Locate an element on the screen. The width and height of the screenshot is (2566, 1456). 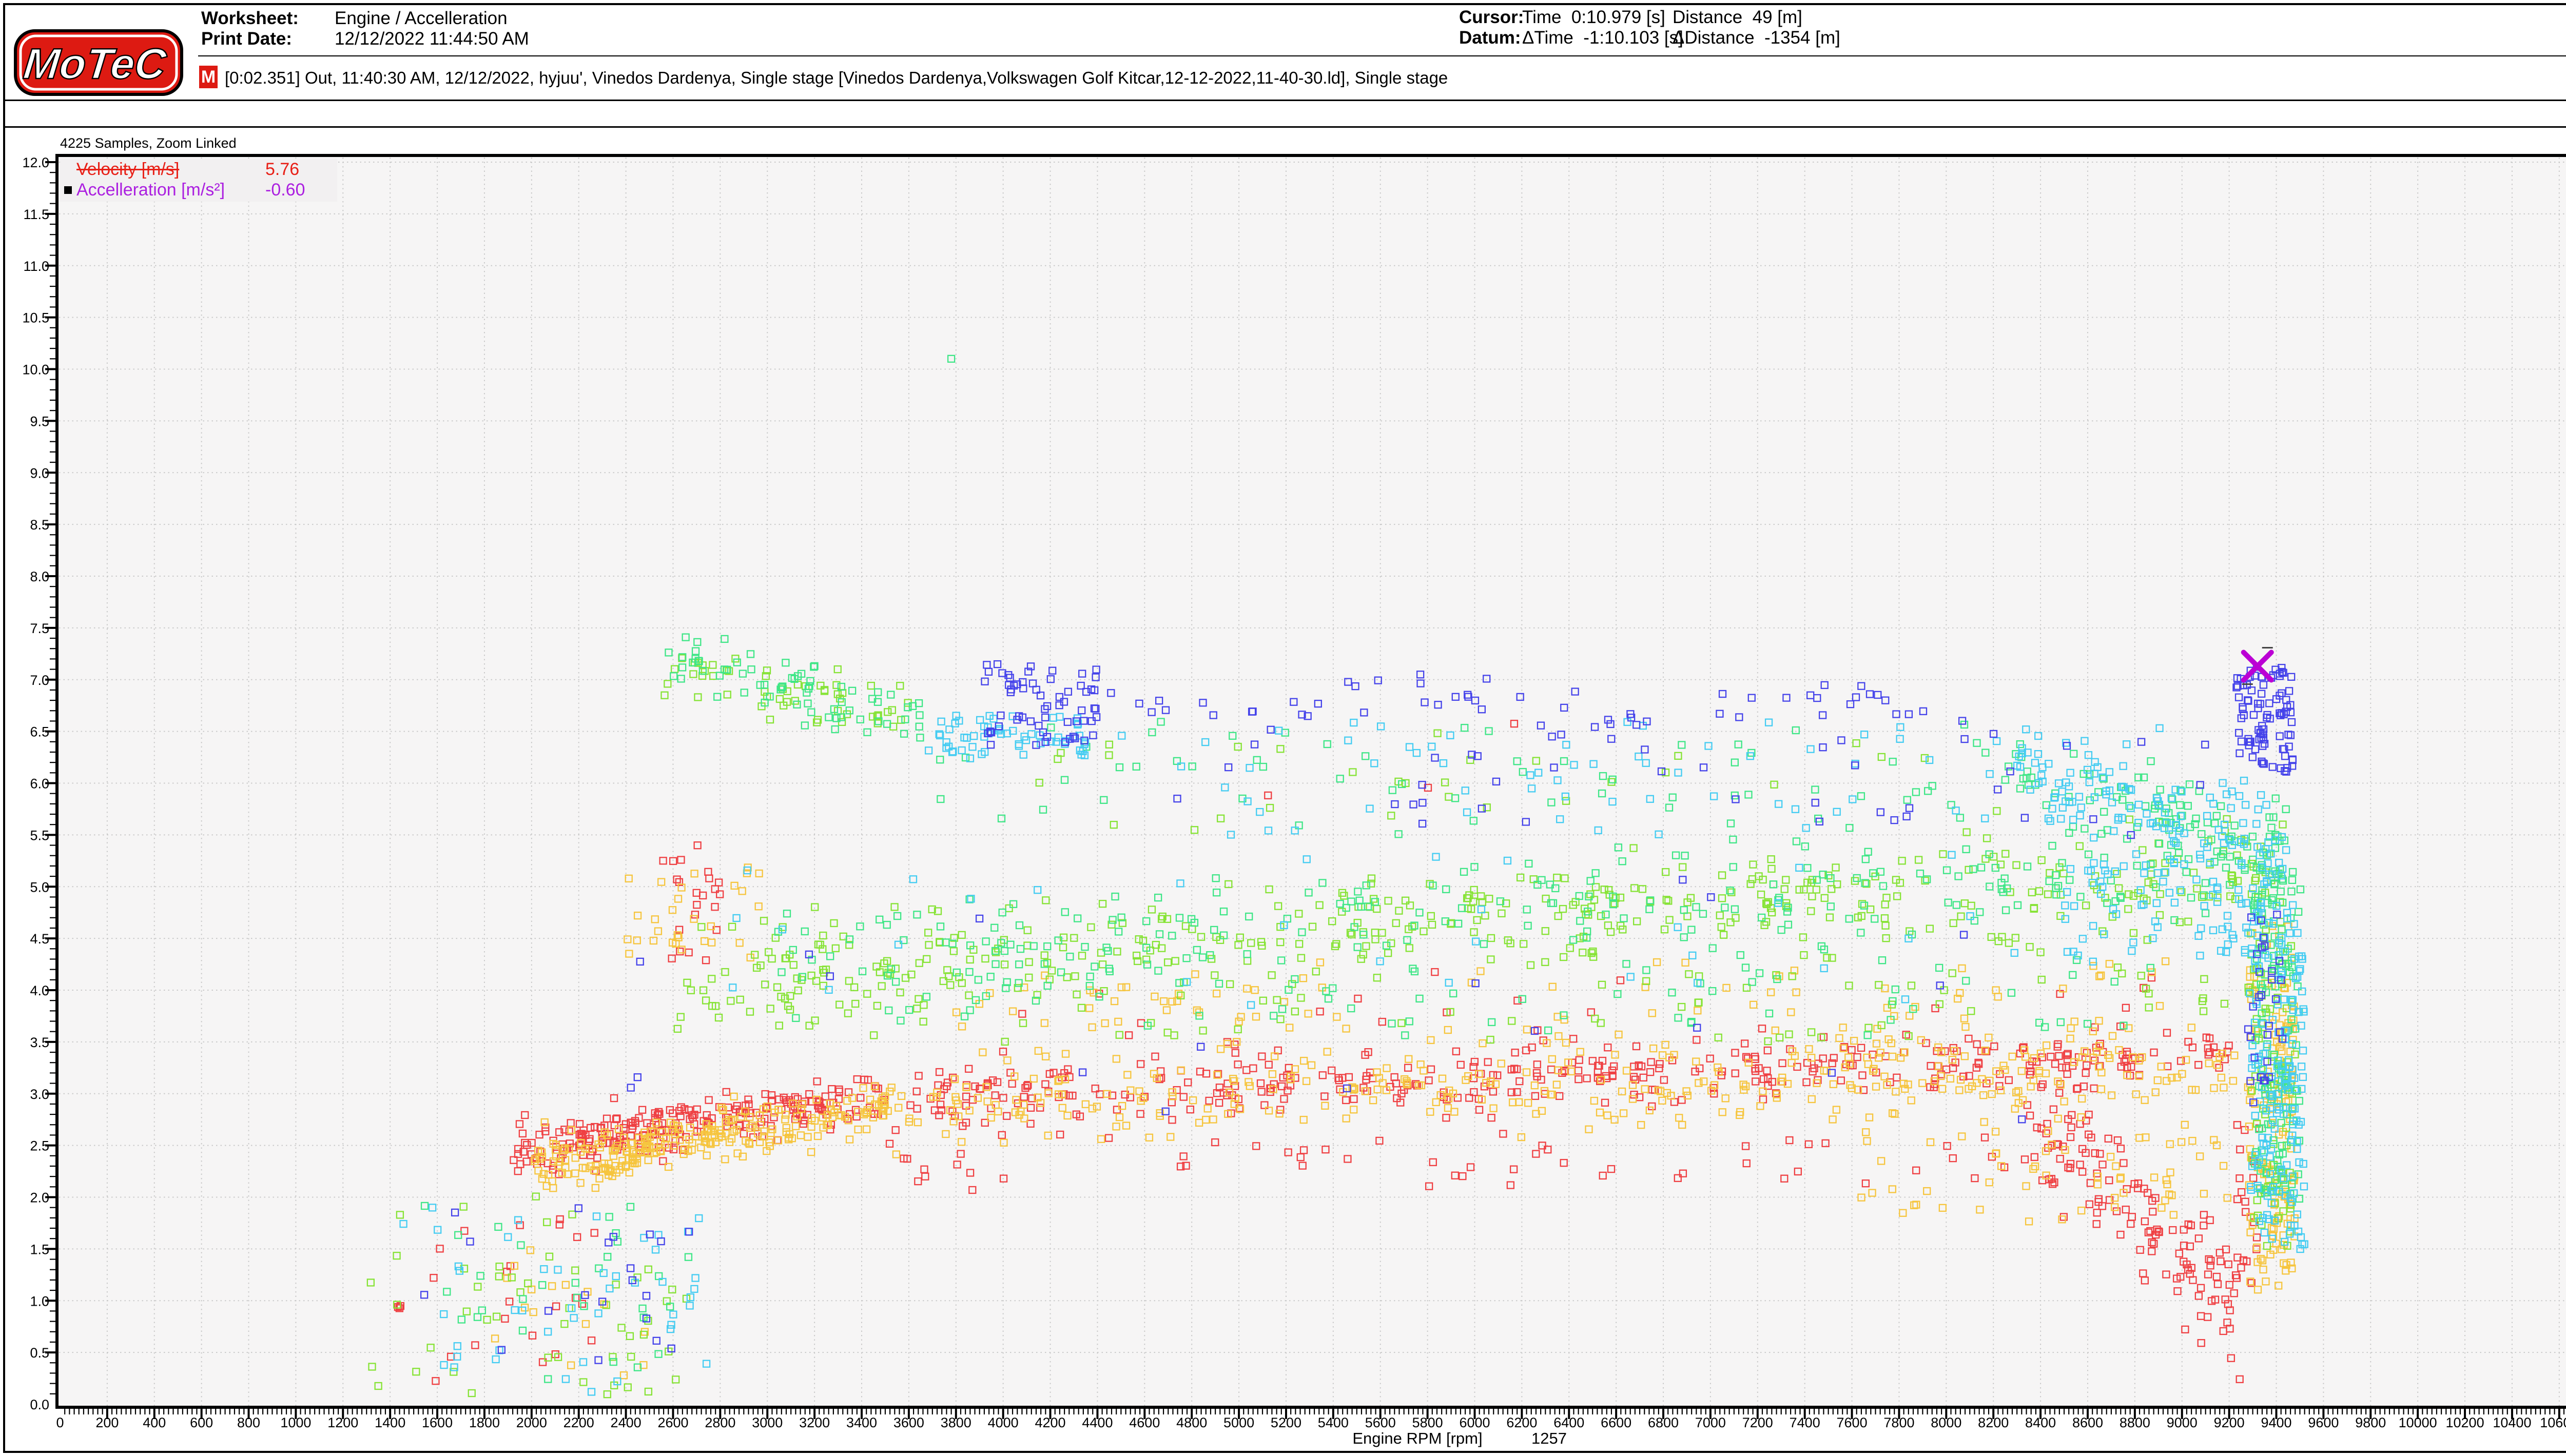
x-axis-tick-label: 5600 is located at coordinates (1380, 1422).